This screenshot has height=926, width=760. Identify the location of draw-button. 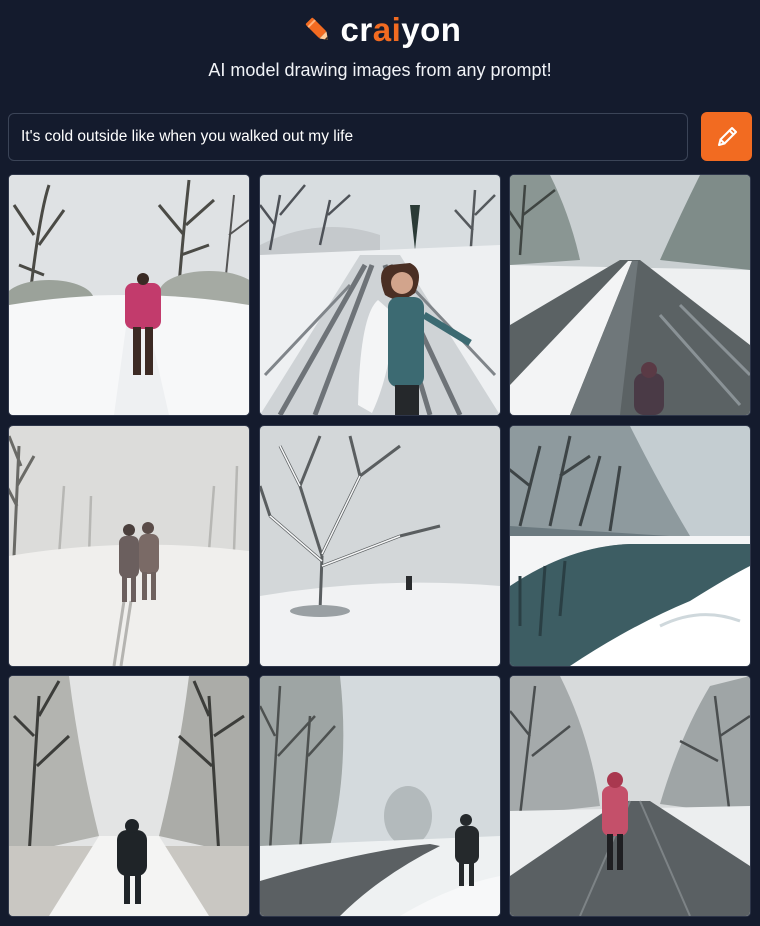
(726, 136).